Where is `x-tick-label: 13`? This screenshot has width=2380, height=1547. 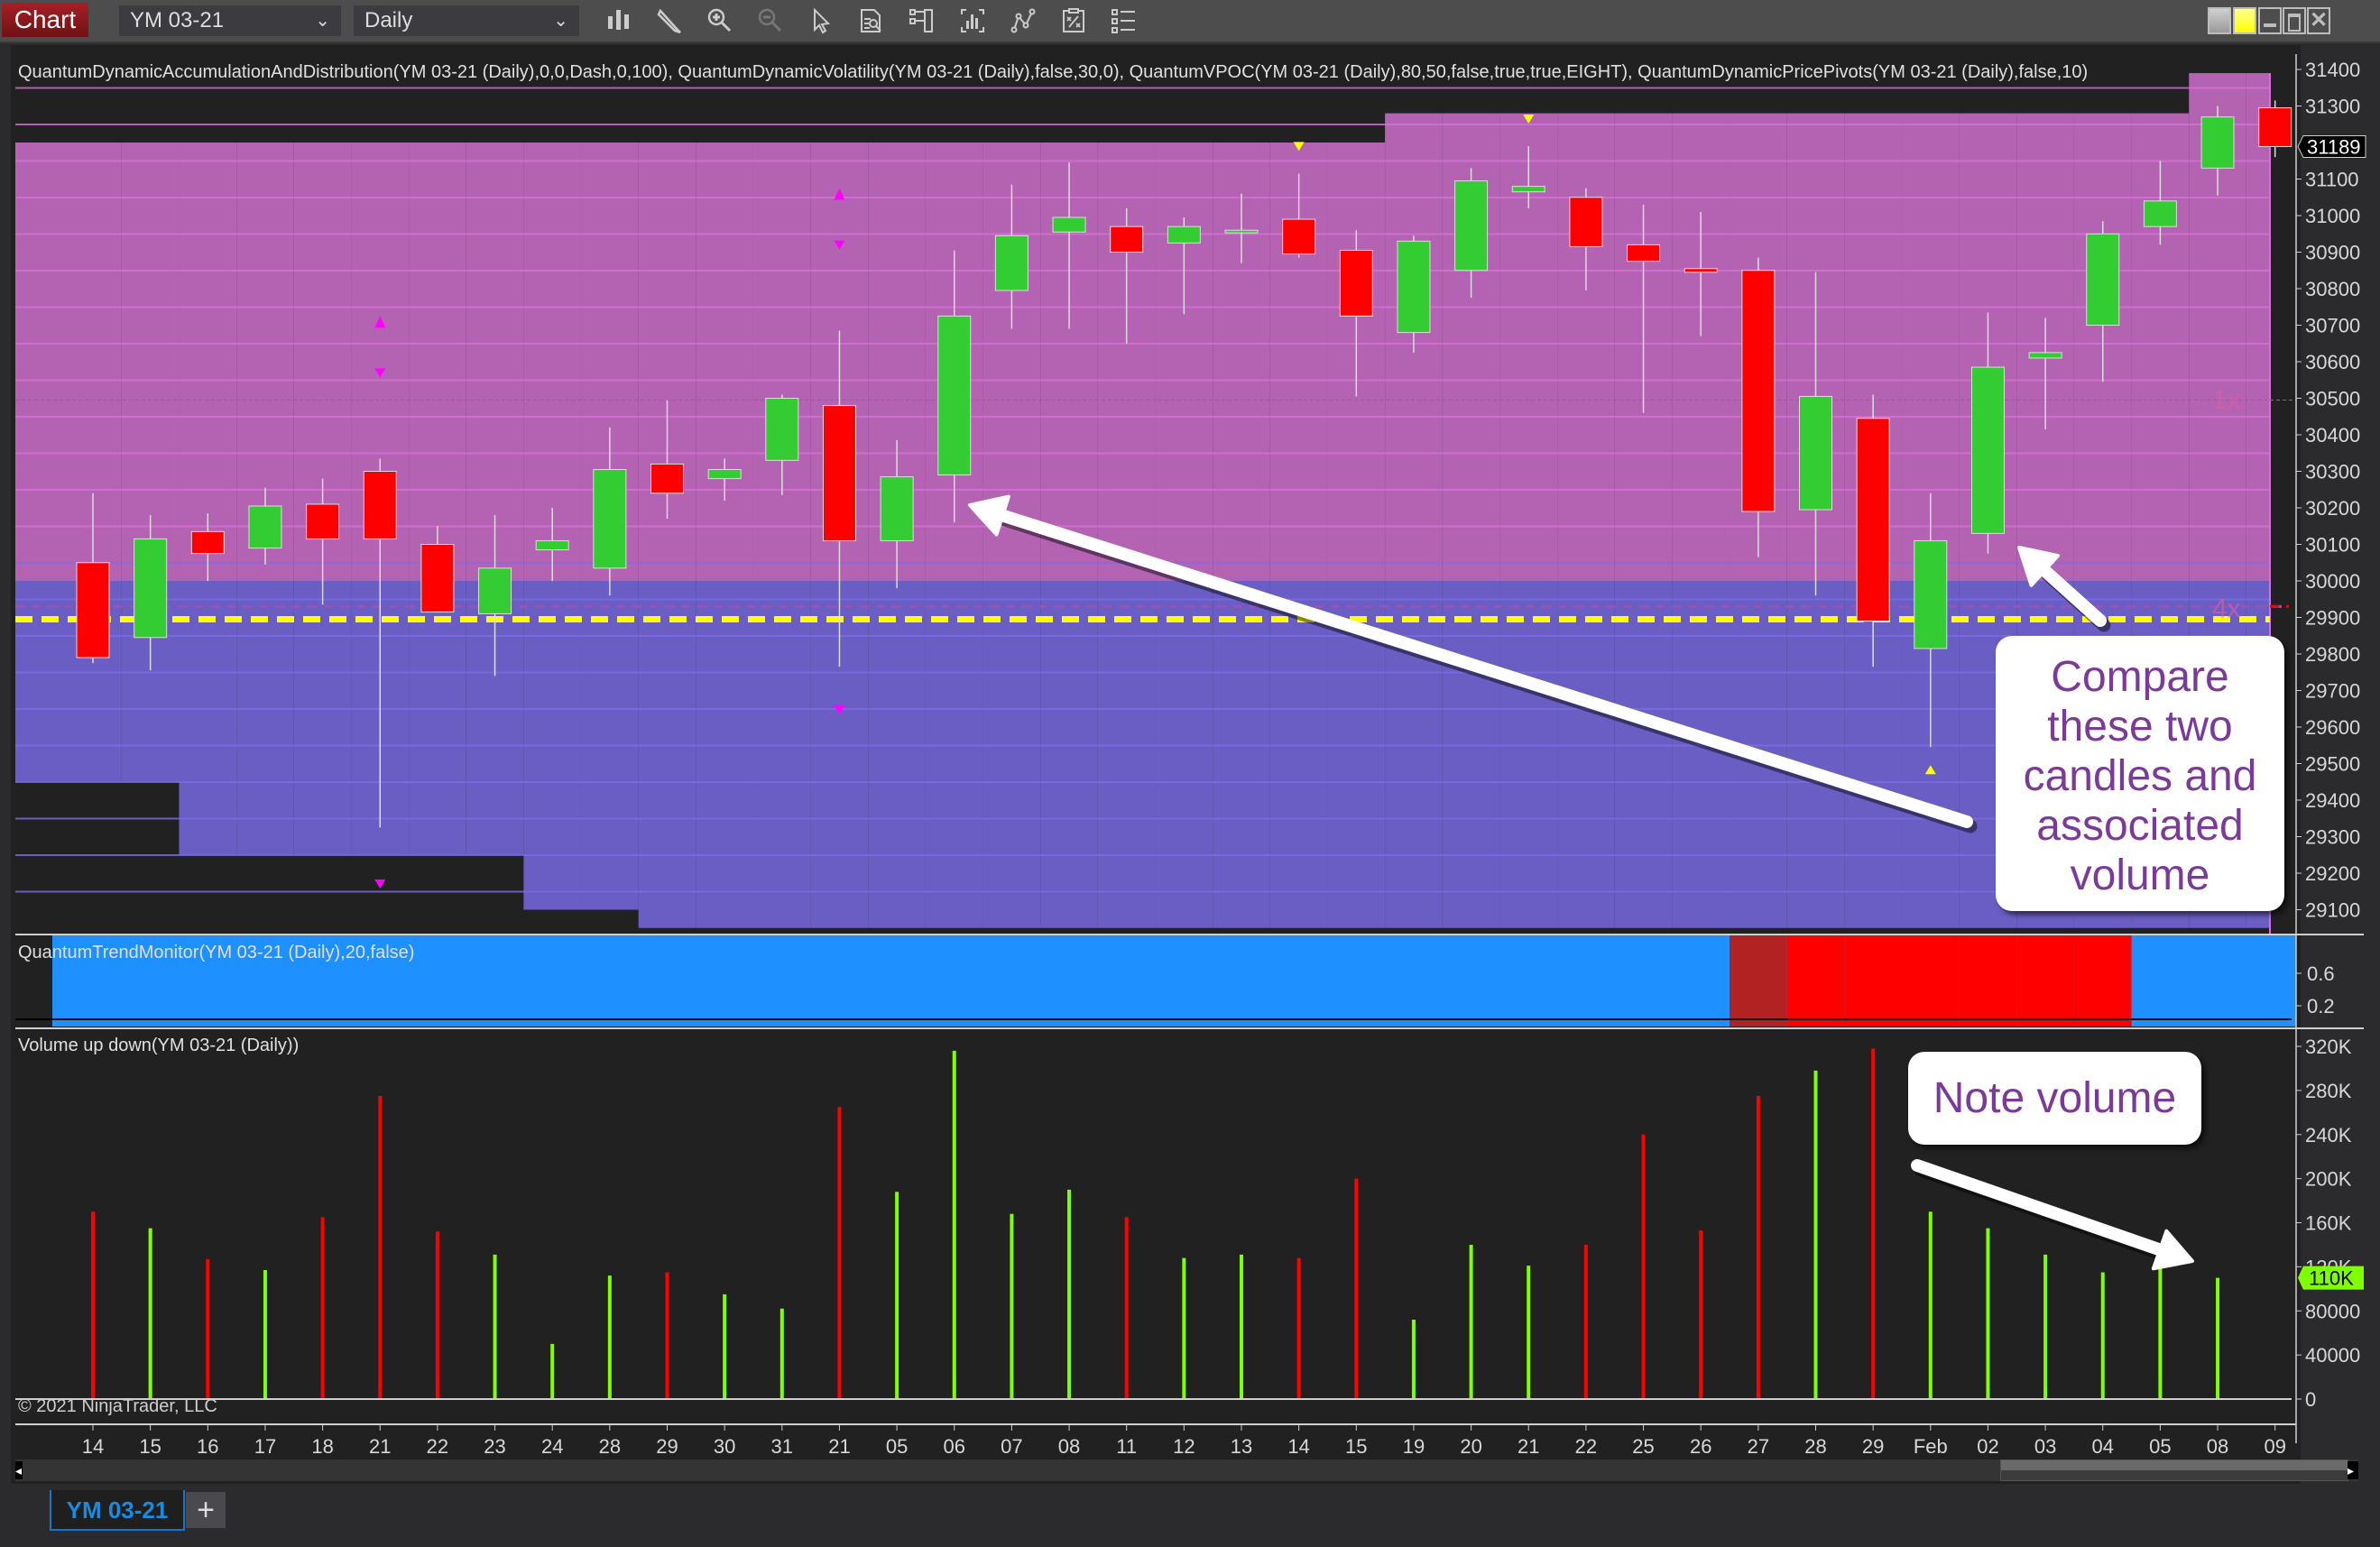
x-tick-label: 13 is located at coordinates (1241, 1447).